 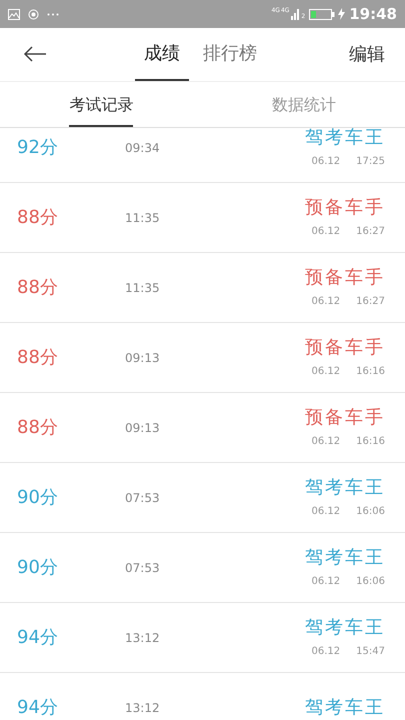 I want to click on date-time-text: 15:47, so click(x=370, y=652).